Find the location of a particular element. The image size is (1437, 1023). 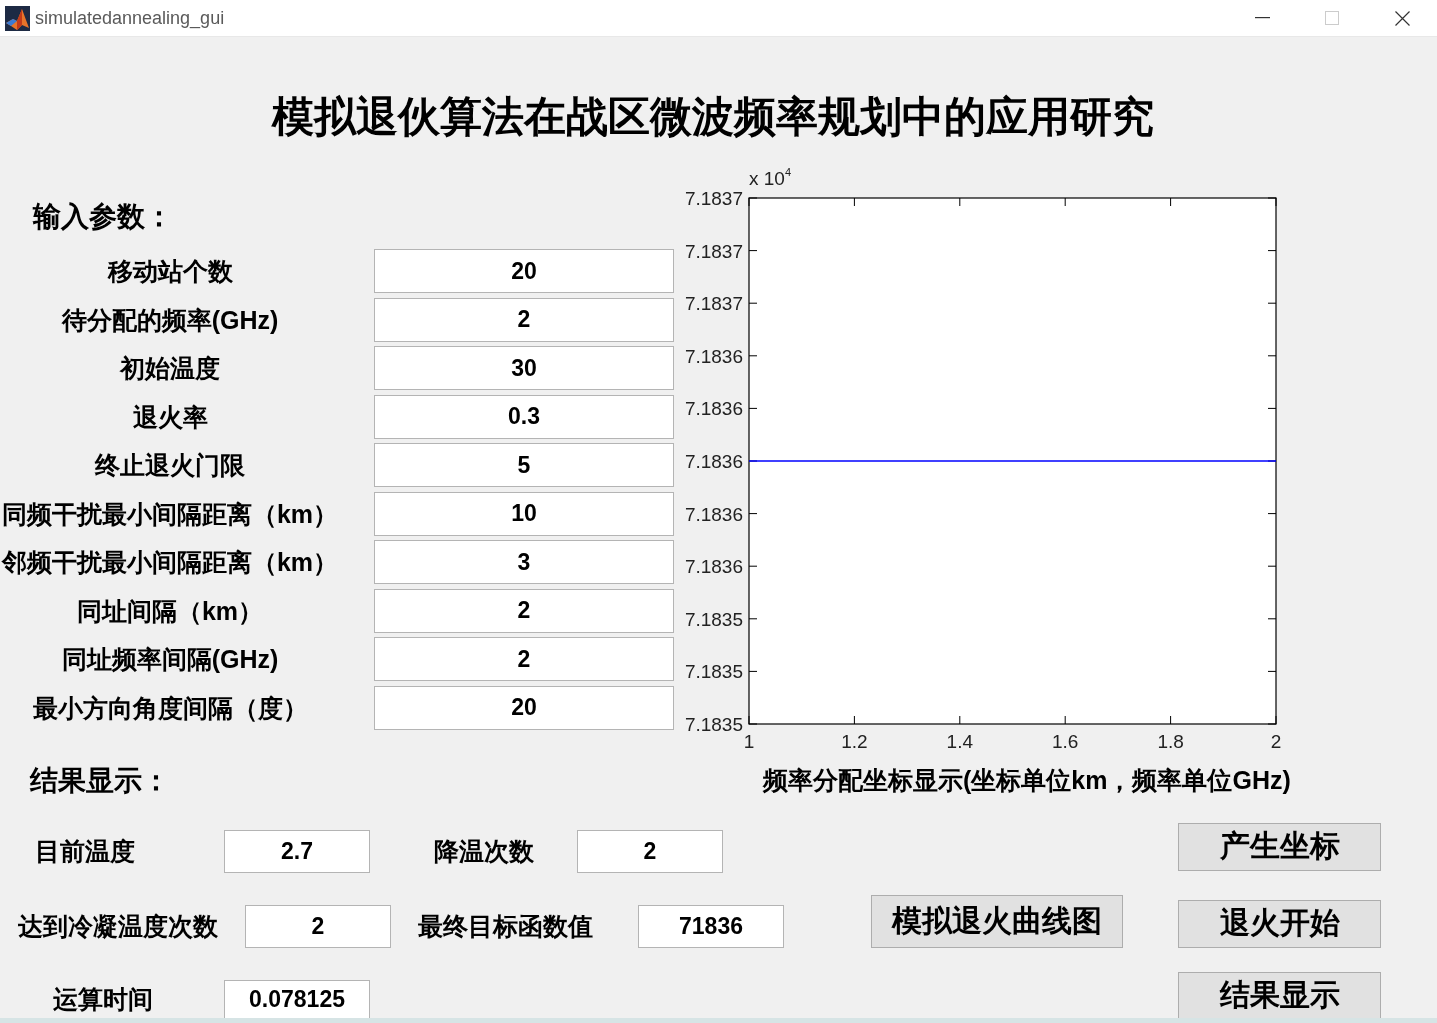

field-label: 达到冷凝温度次数 is located at coordinates (118, 926).